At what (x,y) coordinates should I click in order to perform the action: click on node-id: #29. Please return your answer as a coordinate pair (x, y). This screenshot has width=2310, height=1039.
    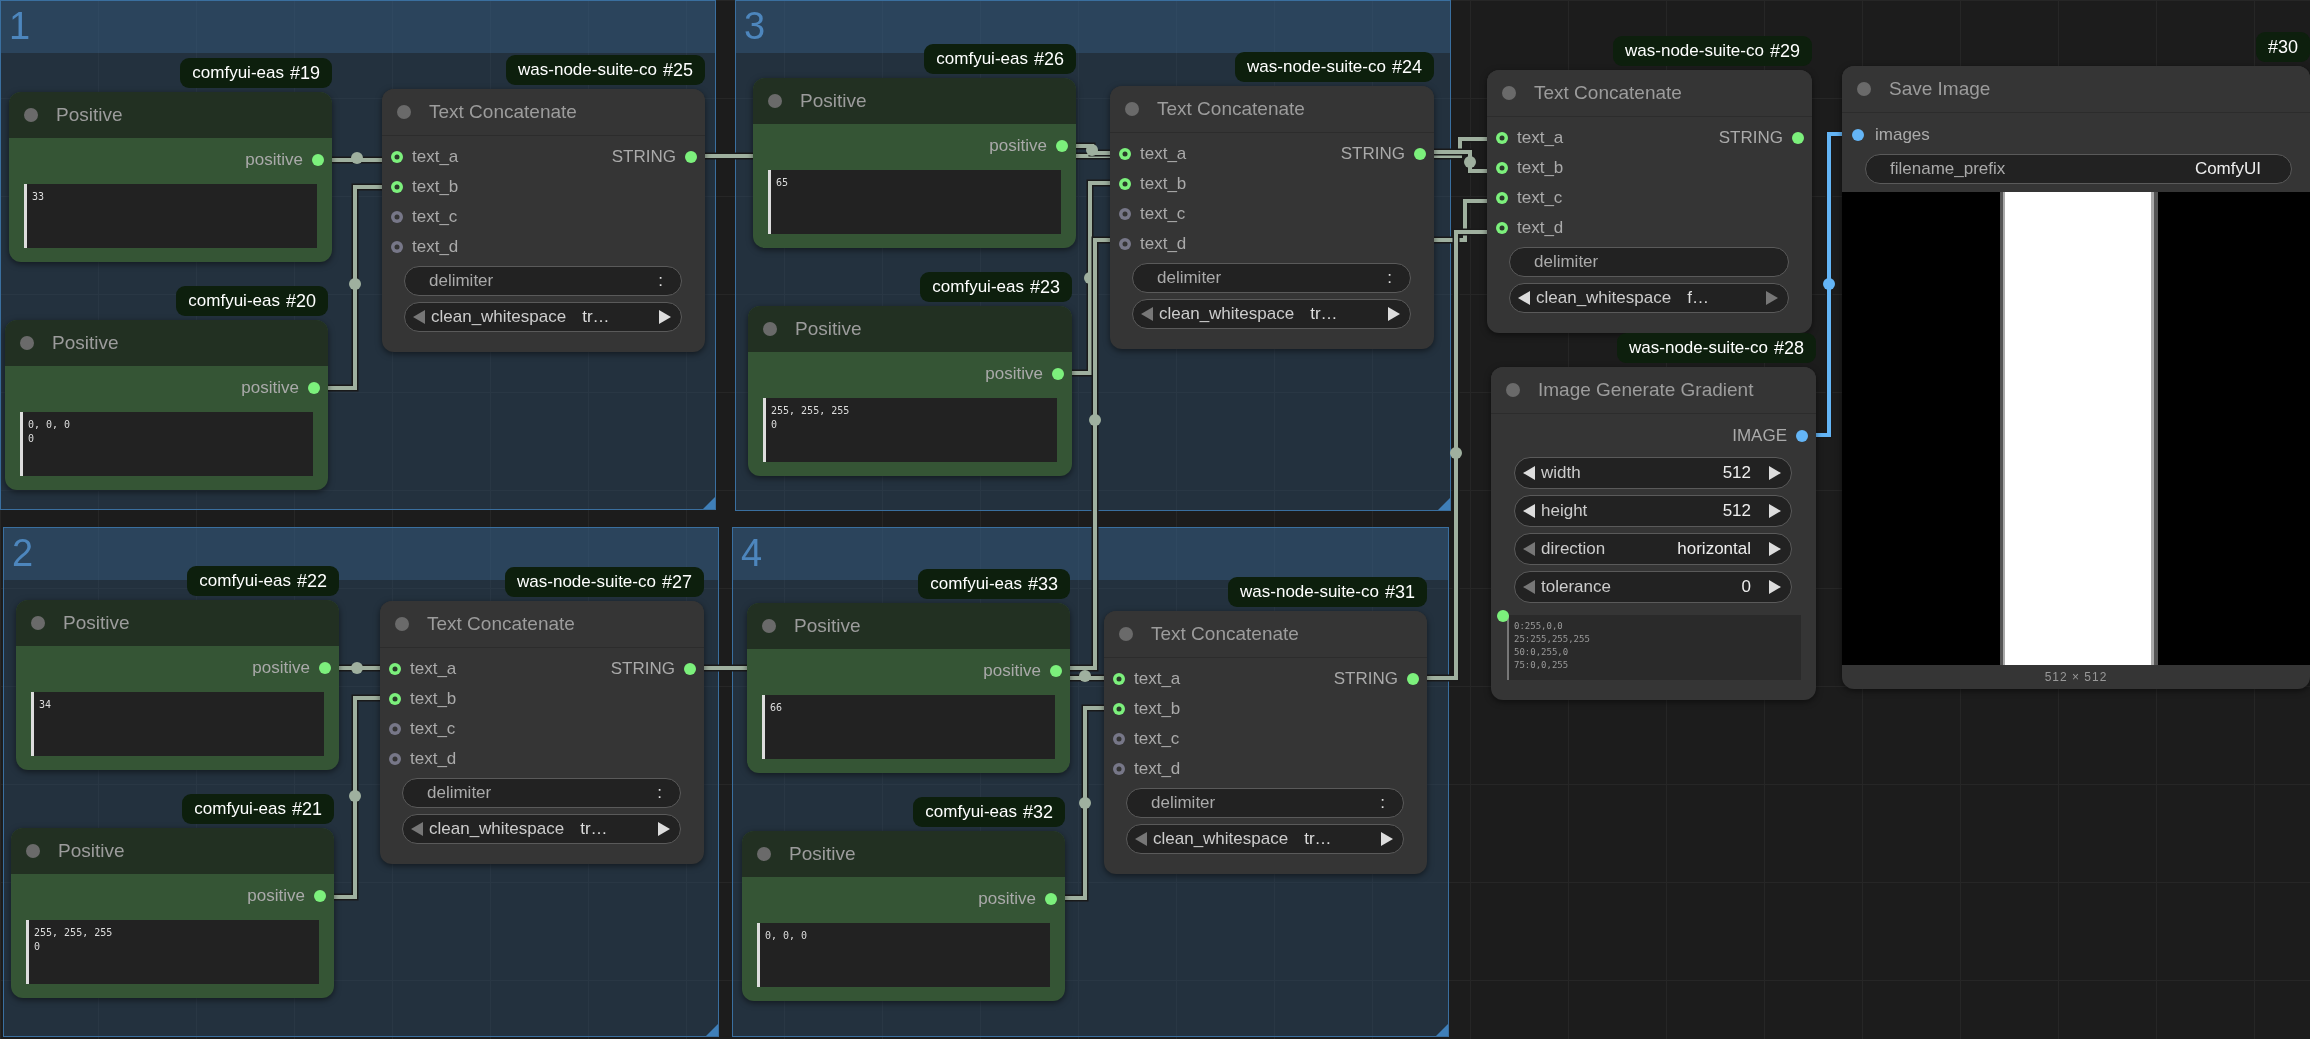
    Looking at the image, I should click on (1784, 51).